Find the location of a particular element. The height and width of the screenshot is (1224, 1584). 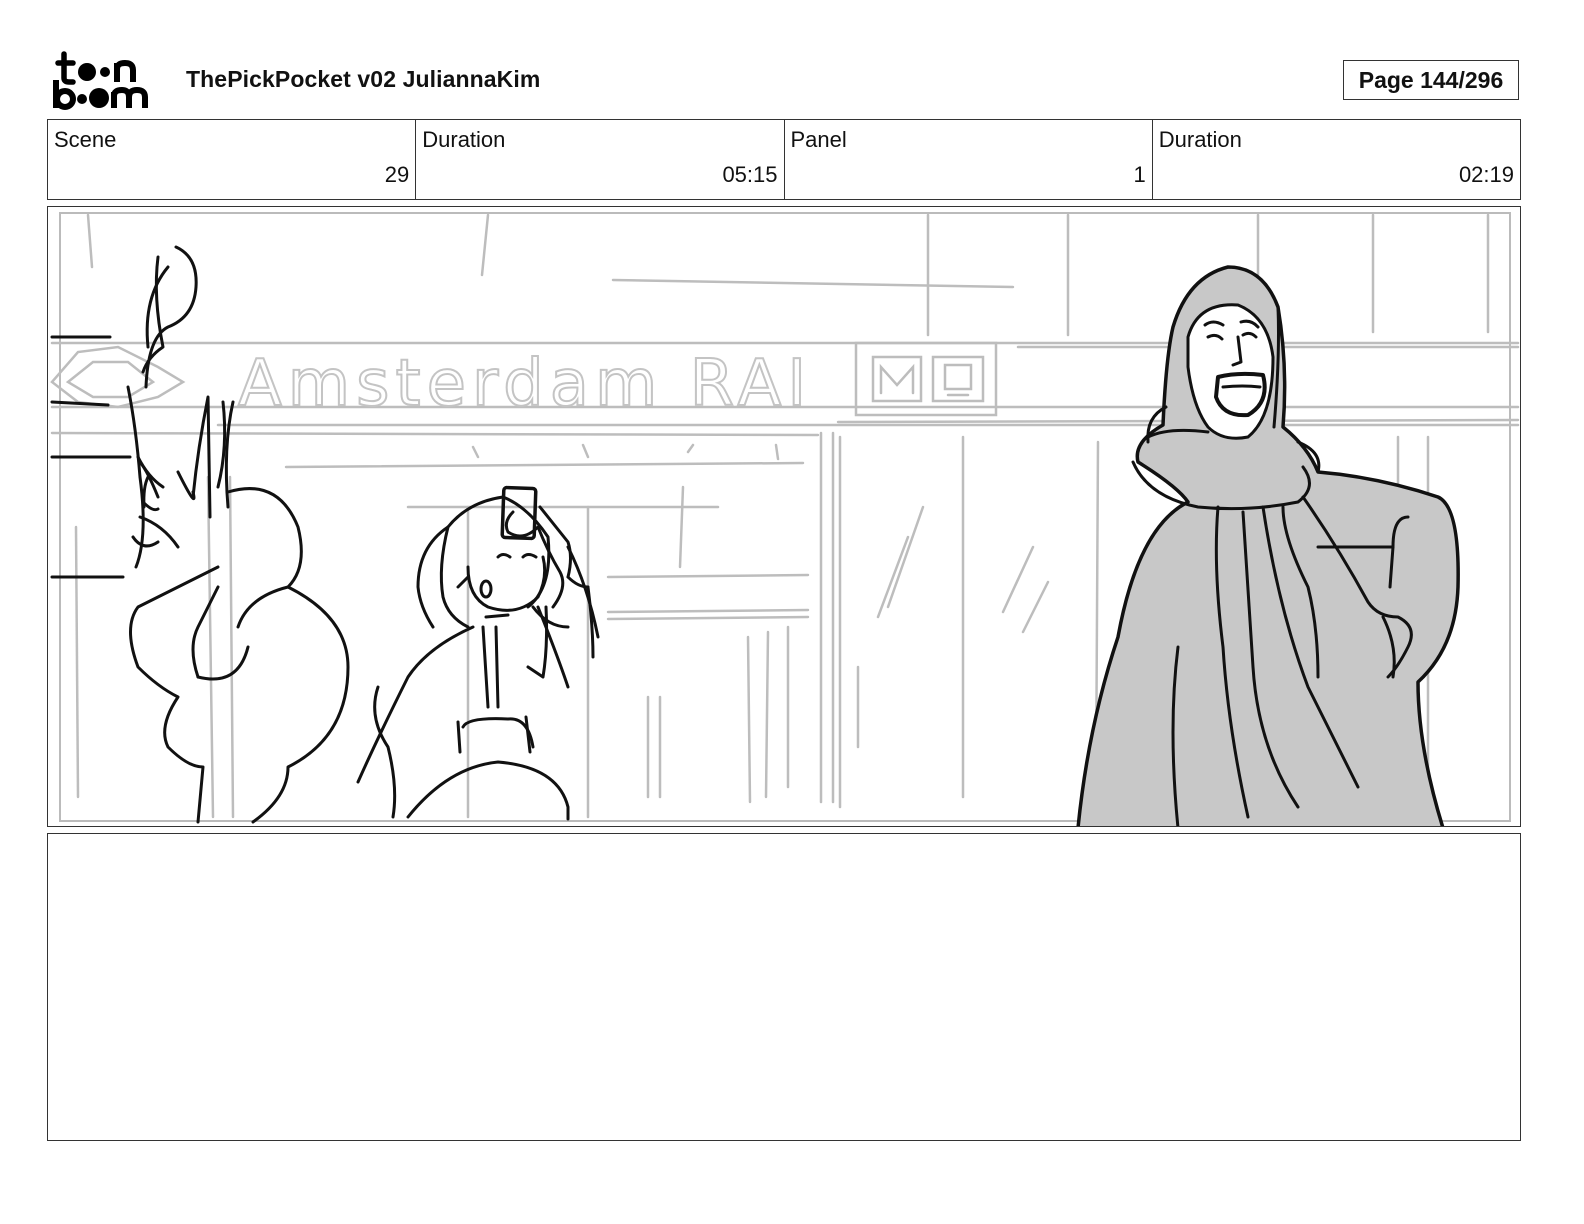

panel-label: Panel is located at coordinates (818, 139).